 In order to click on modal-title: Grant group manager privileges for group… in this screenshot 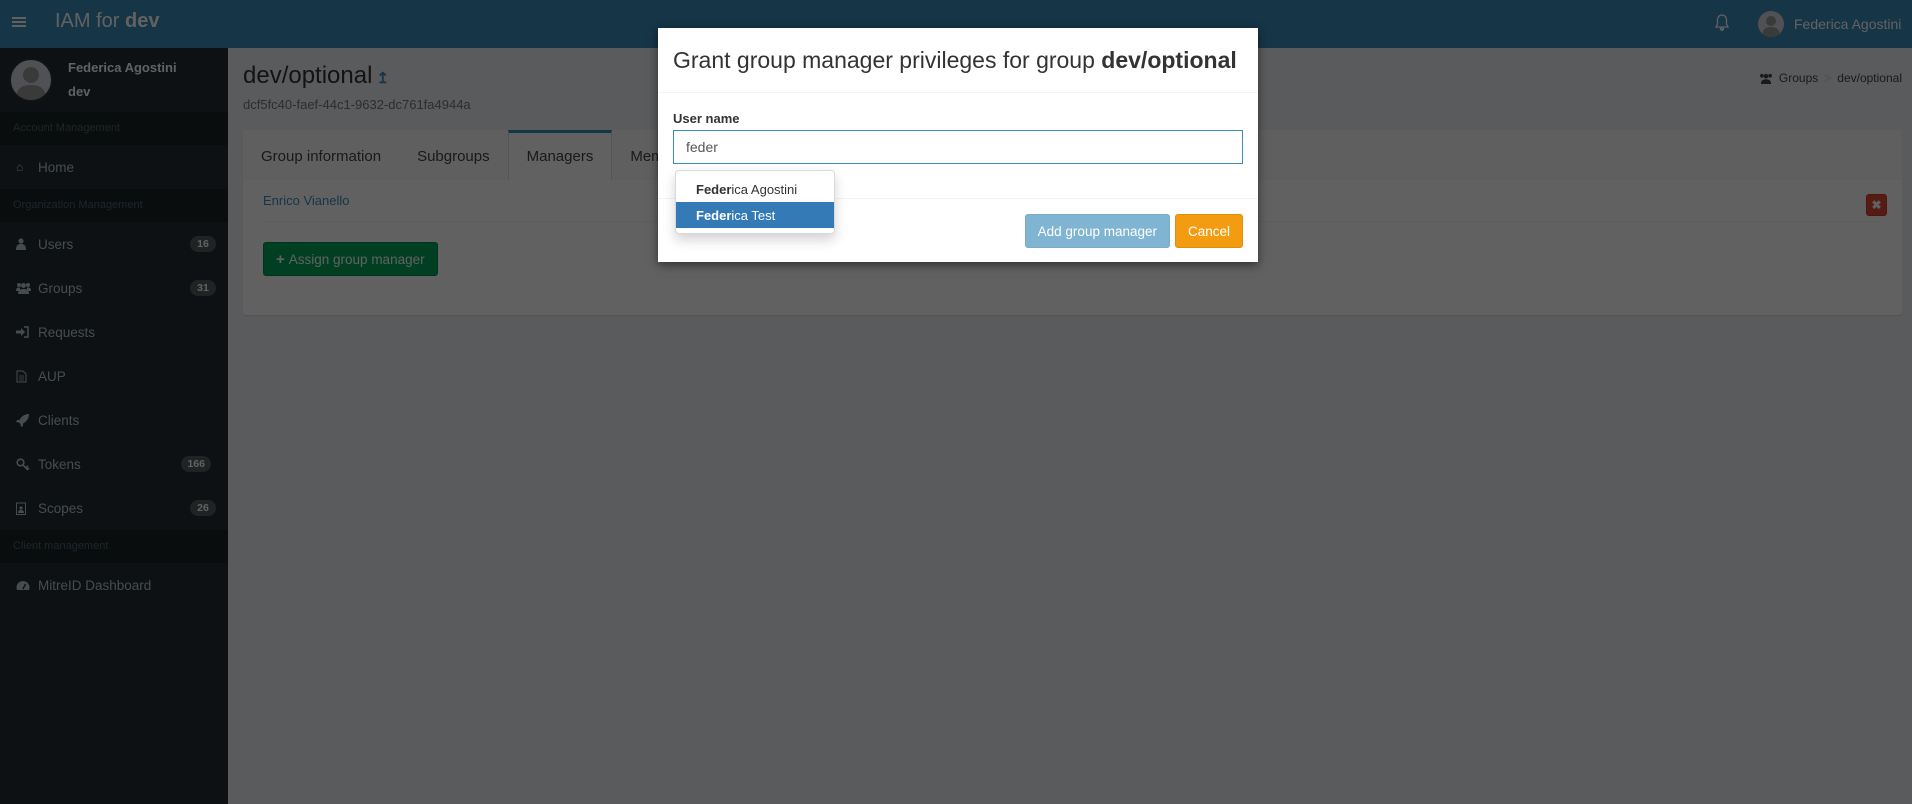, I will do `click(958, 60)`.